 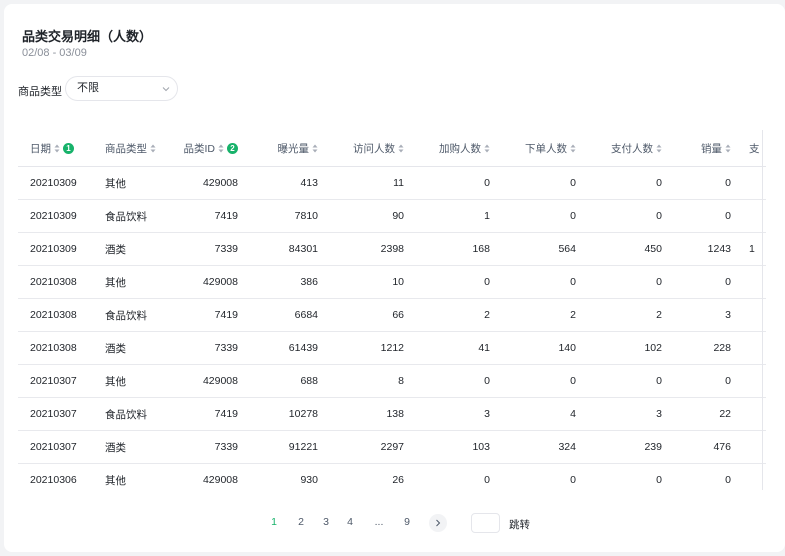 I want to click on filter-label: 商品类型, so click(x=40, y=92).